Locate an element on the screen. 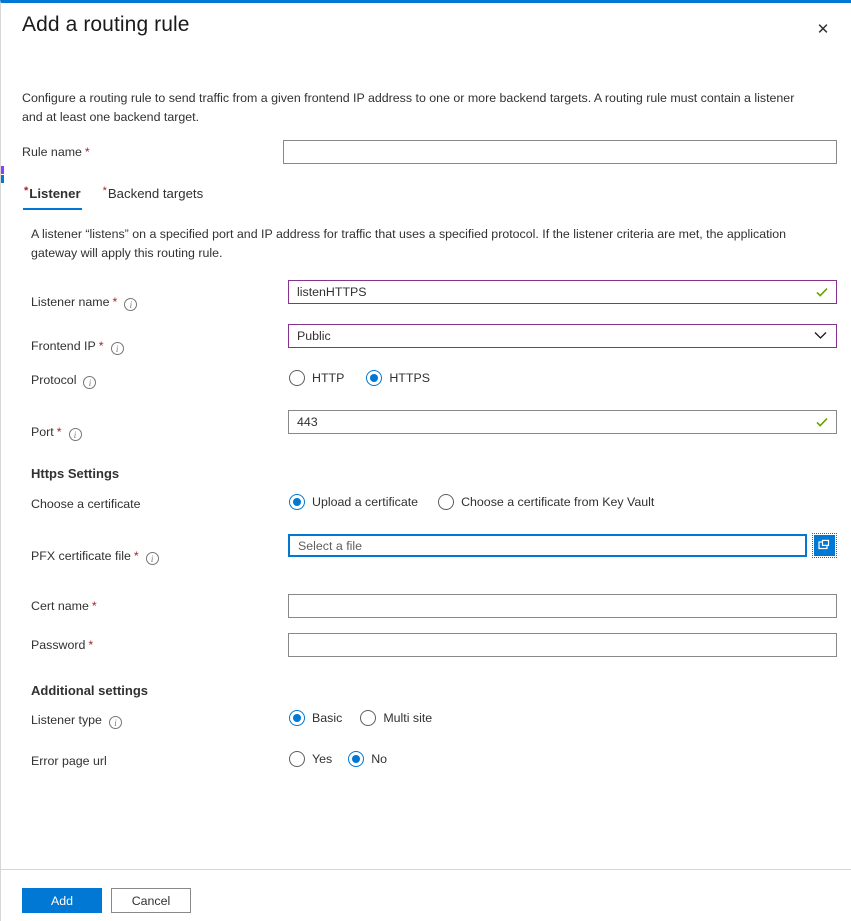 This screenshot has height=921, width=851. protocol-row: Protocol i HTTP HTTPS is located at coordinates (426, 380).